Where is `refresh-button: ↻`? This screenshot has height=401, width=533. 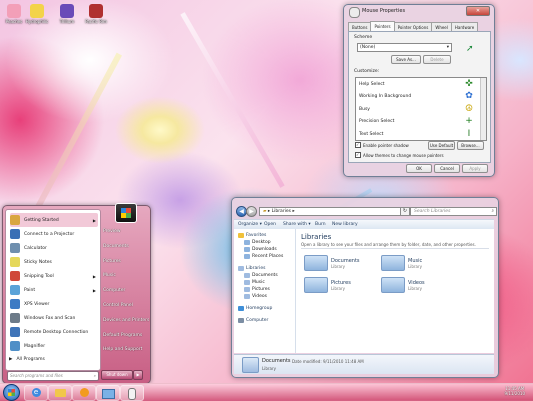
refresh-button: ↻ is located at coordinates (405, 211).